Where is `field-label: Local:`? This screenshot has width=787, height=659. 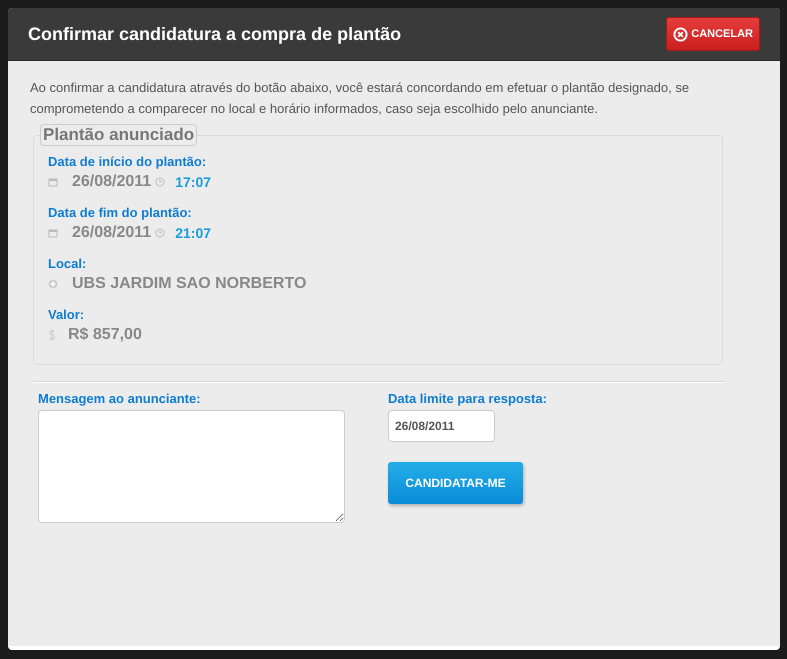 field-label: Local: is located at coordinates (67, 263).